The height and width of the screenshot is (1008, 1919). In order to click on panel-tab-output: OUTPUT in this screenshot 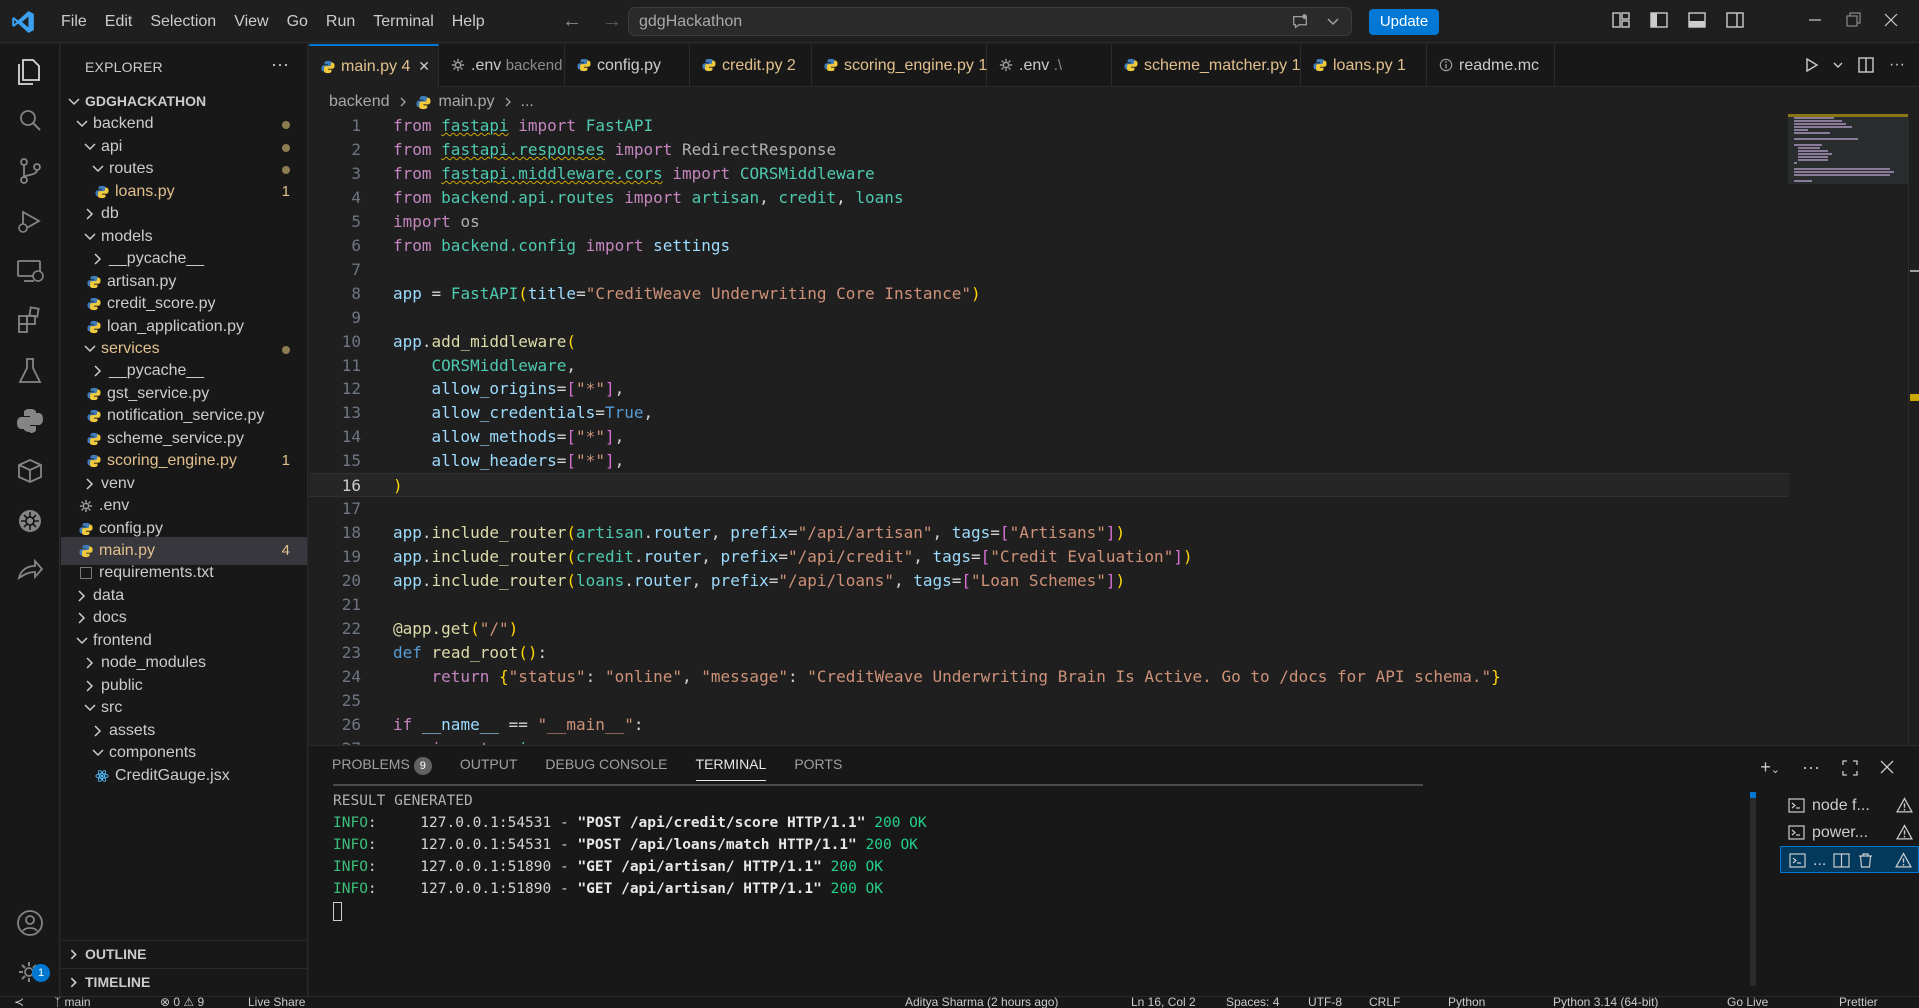, I will do `click(489, 768)`.